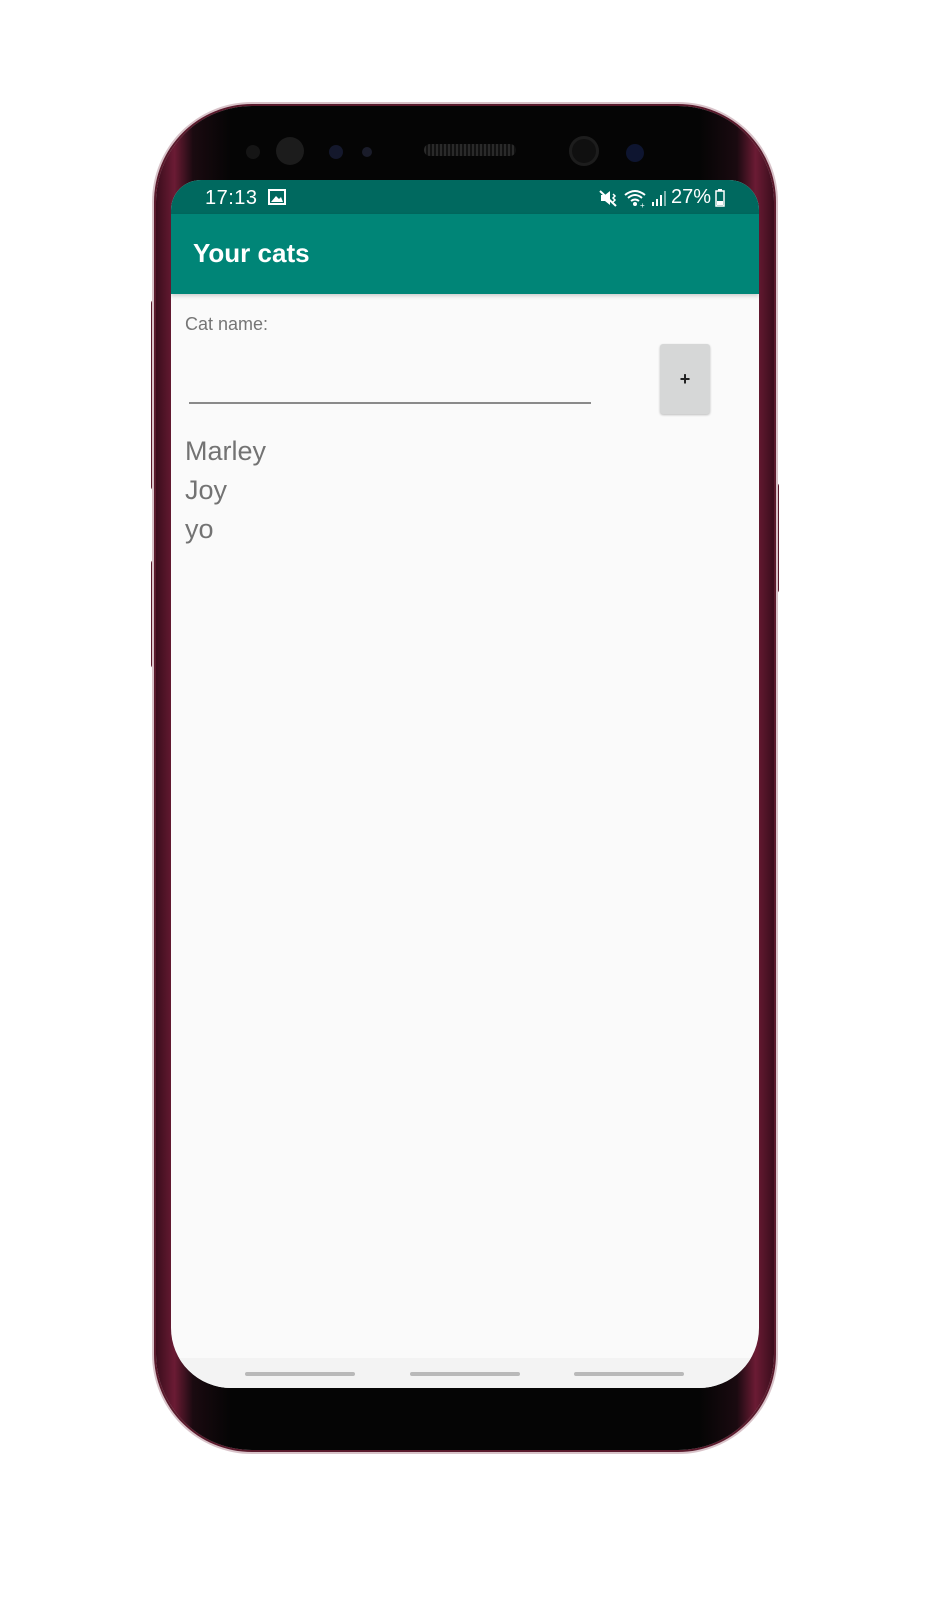 Image resolution: width=947 pixels, height=1600 pixels. I want to click on cat-item: Joy, so click(206, 490).